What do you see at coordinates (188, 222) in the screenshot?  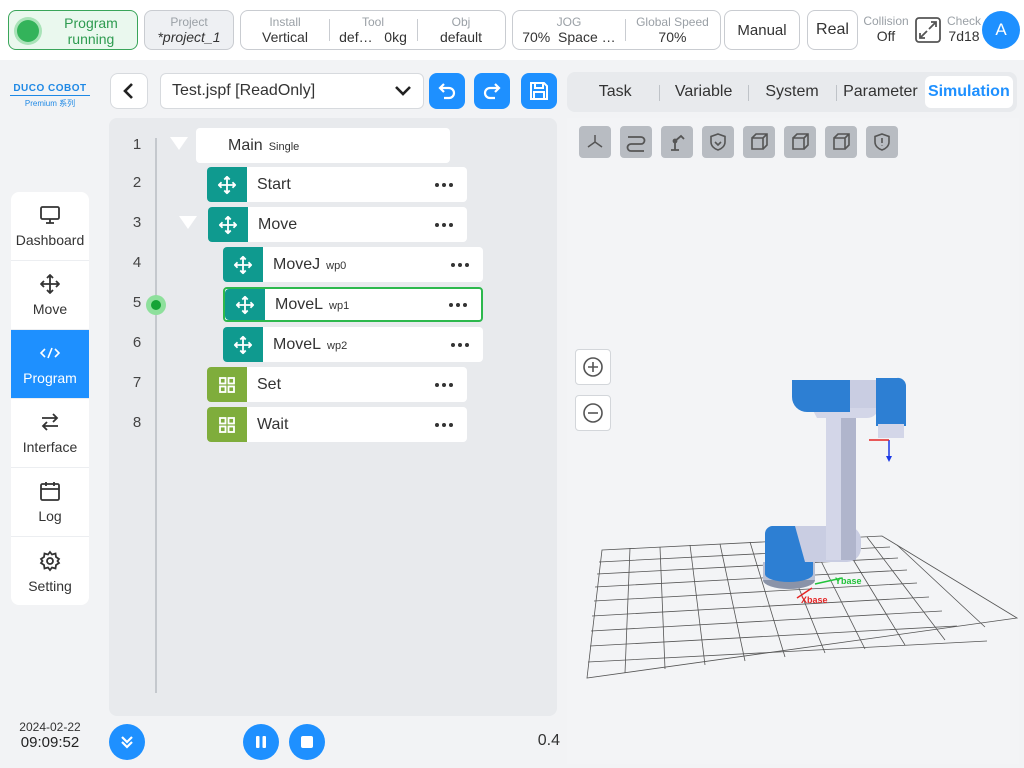 I see `collapse-move-icon` at bounding box center [188, 222].